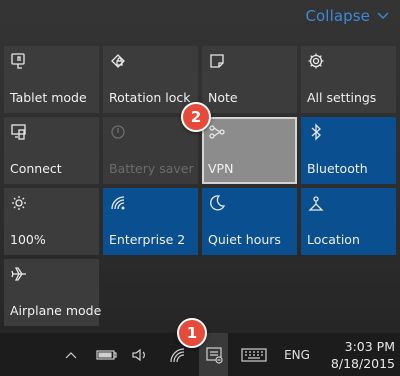 This screenshot has height=376, width=400. I want to click on tile-label: Note, so click(223, 97).